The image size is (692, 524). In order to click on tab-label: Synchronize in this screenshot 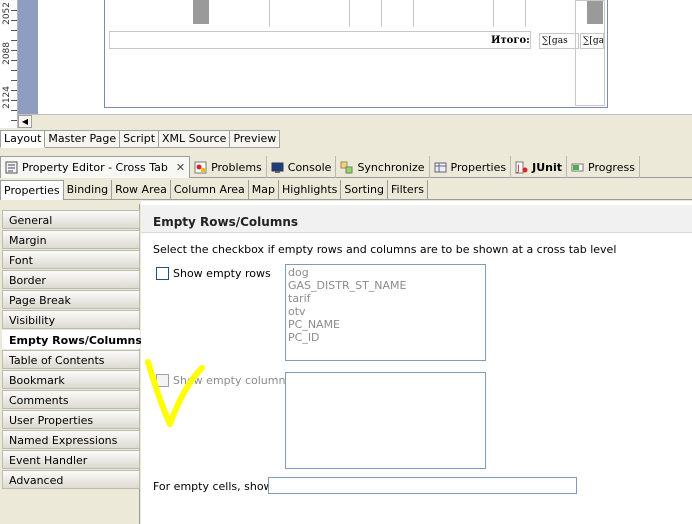, I will do `click(391, 167)`.